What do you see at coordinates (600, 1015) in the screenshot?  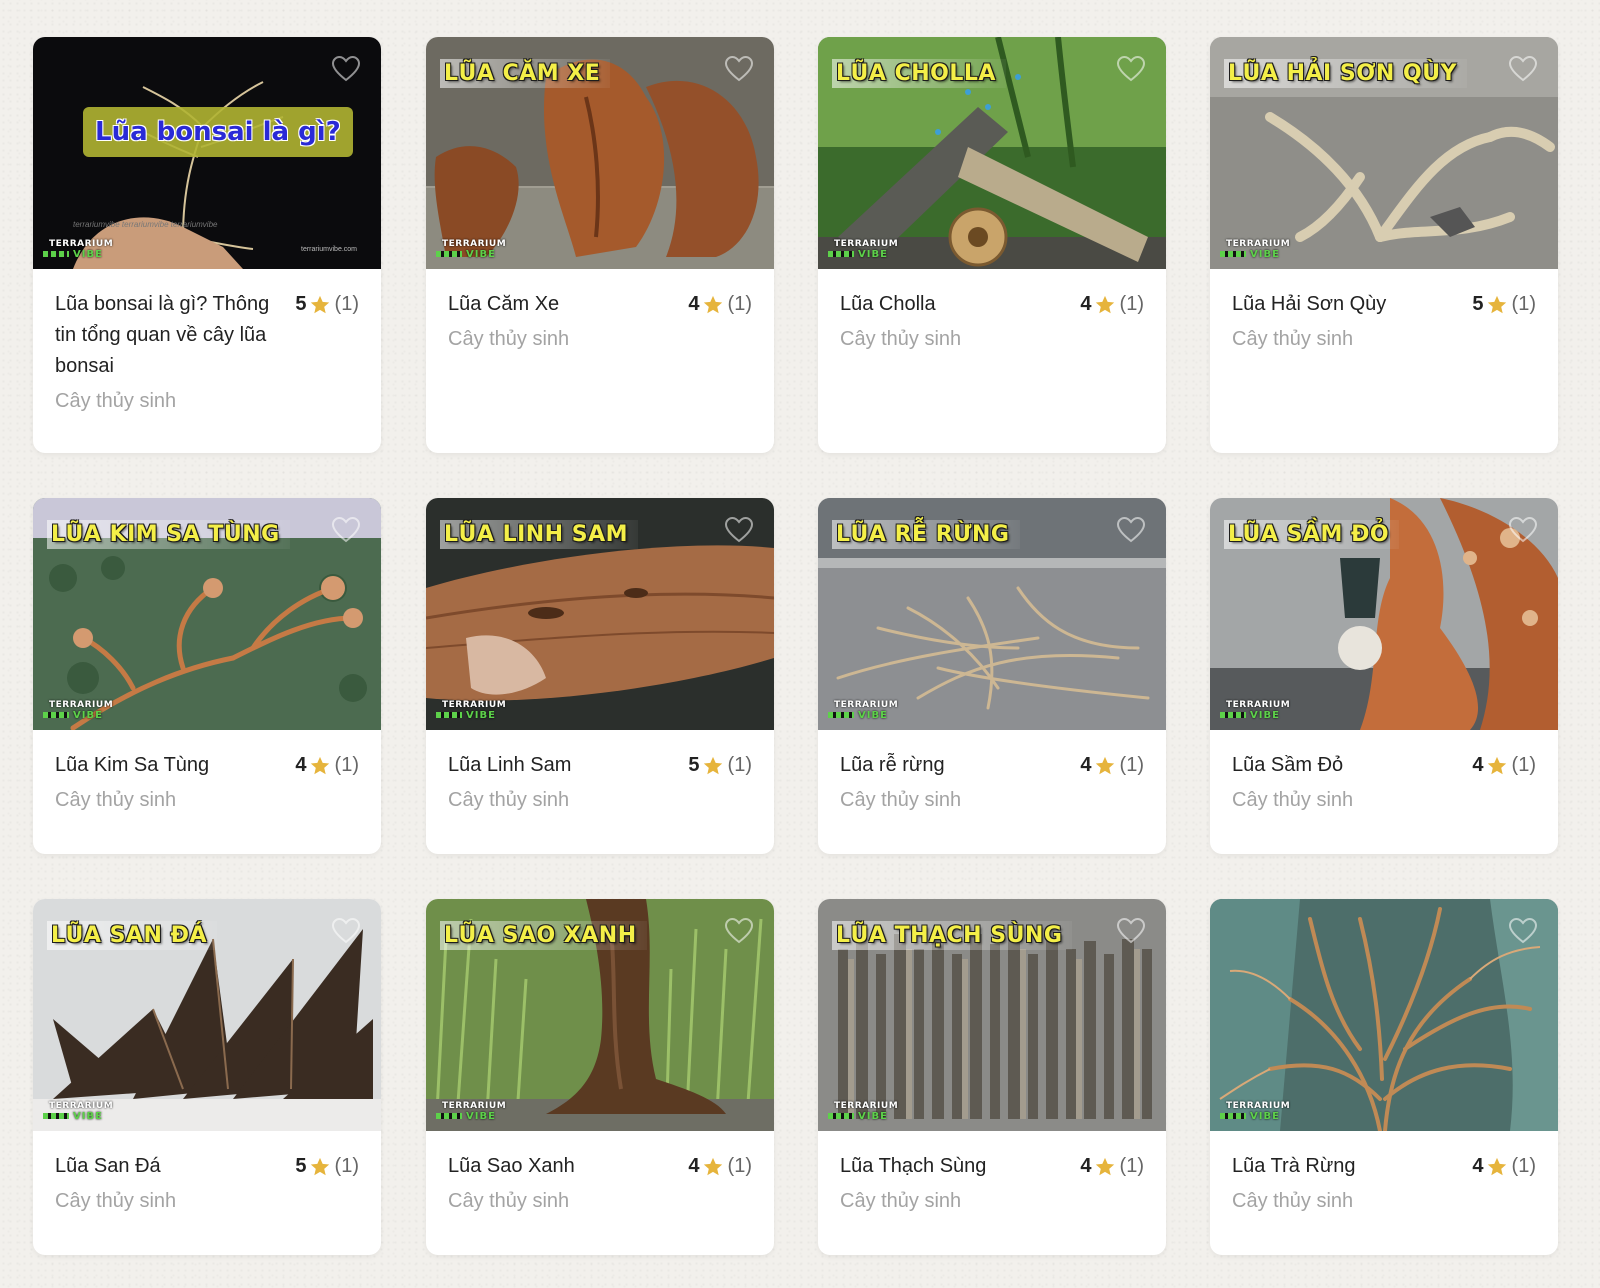 I see `product-image: LŨA SAO XANH TERRARIUM VIBE` at bounding box center [600, 1015].